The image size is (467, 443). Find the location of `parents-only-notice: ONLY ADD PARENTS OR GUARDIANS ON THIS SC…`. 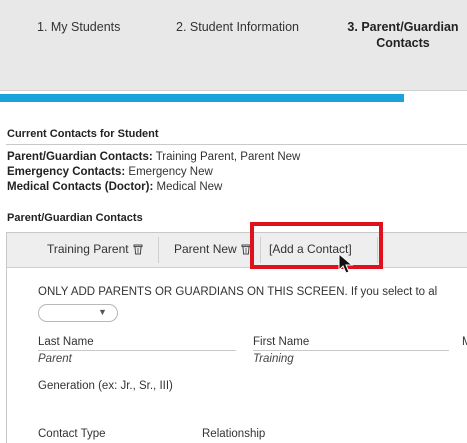

parents-only-notice: ONLY ADD PARENTS OR GUARDIANS ON THIS SC… is located at coordinates (238, 292).